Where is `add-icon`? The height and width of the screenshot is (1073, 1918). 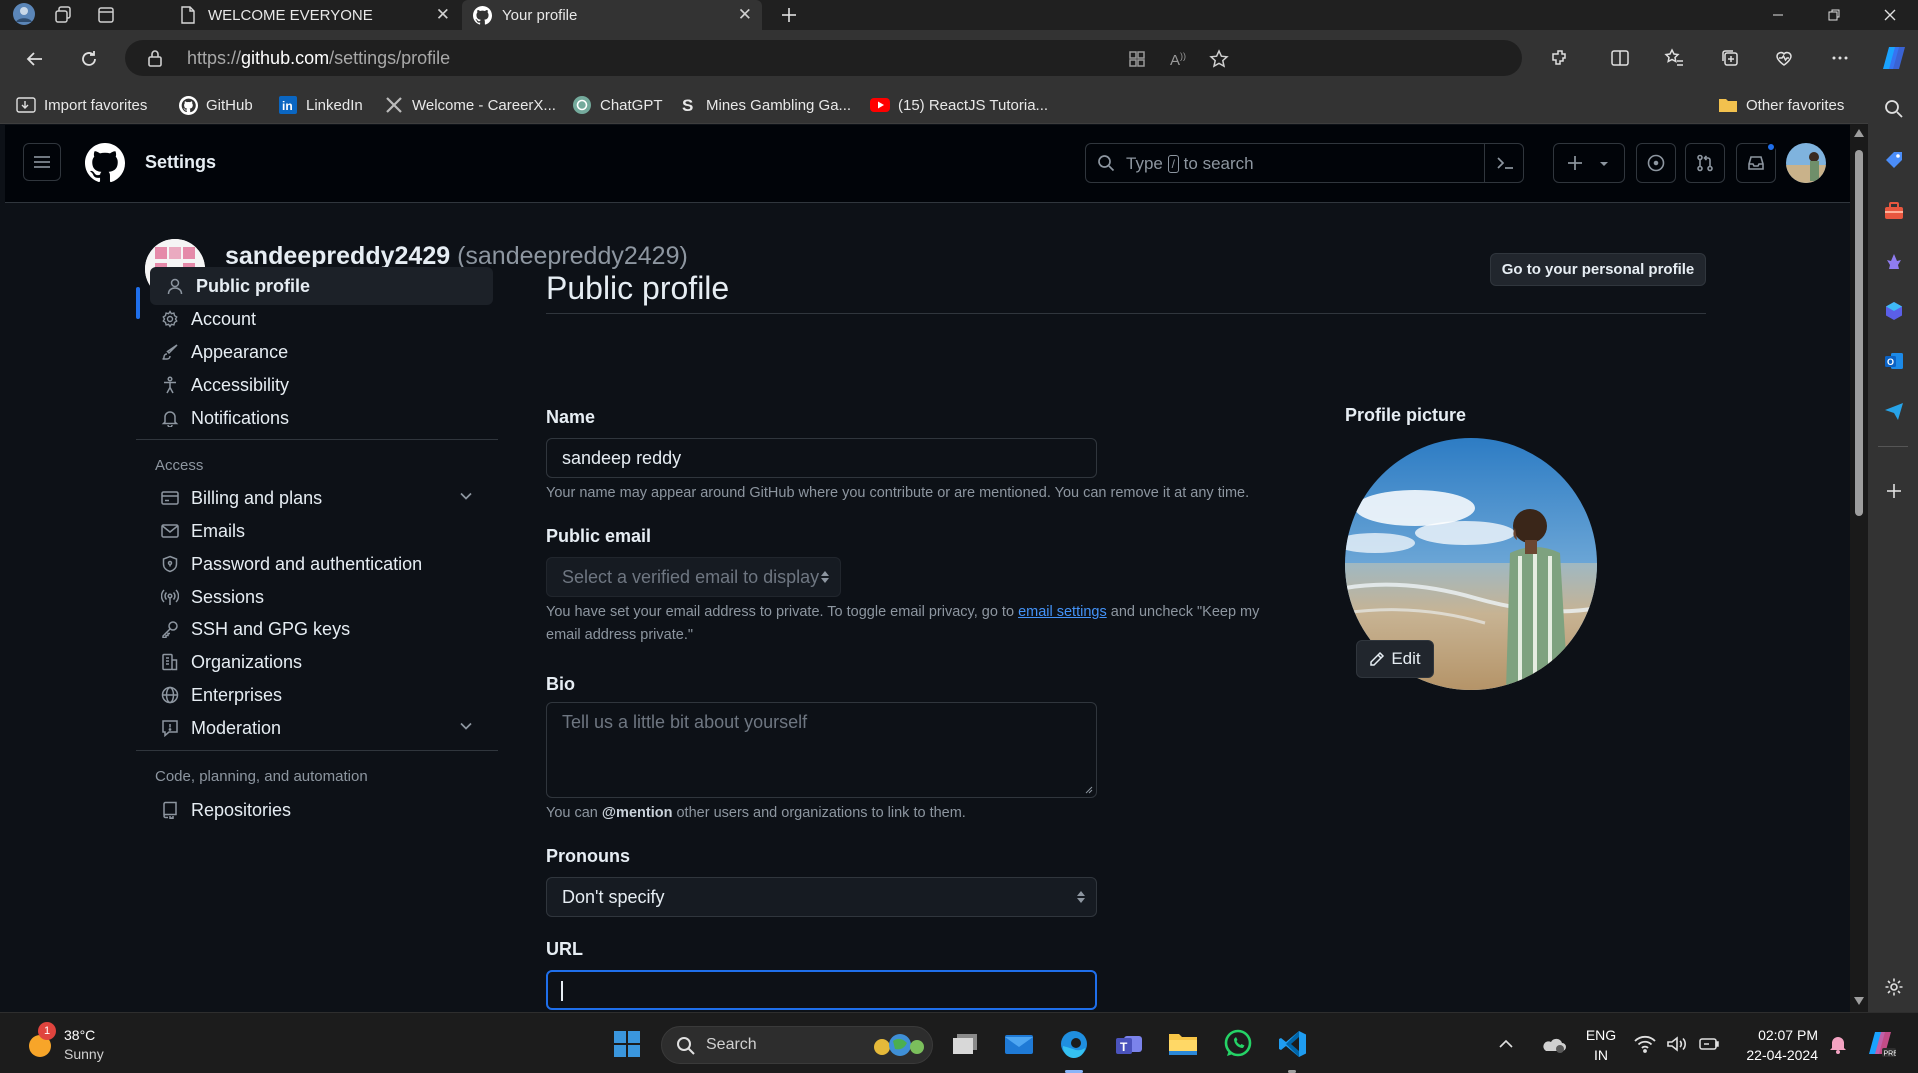 add-icon is located at coordinates (1894, 491).